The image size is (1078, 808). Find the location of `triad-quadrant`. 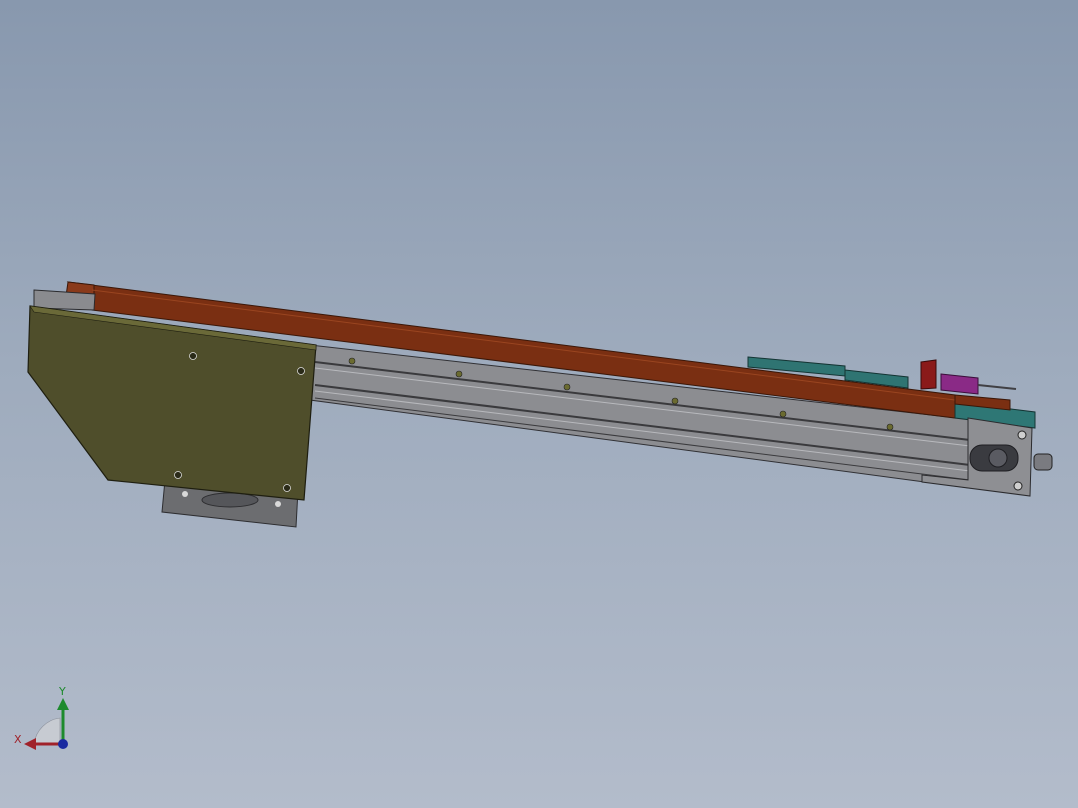

triad-quadrant is located at coordinates (47, 731).